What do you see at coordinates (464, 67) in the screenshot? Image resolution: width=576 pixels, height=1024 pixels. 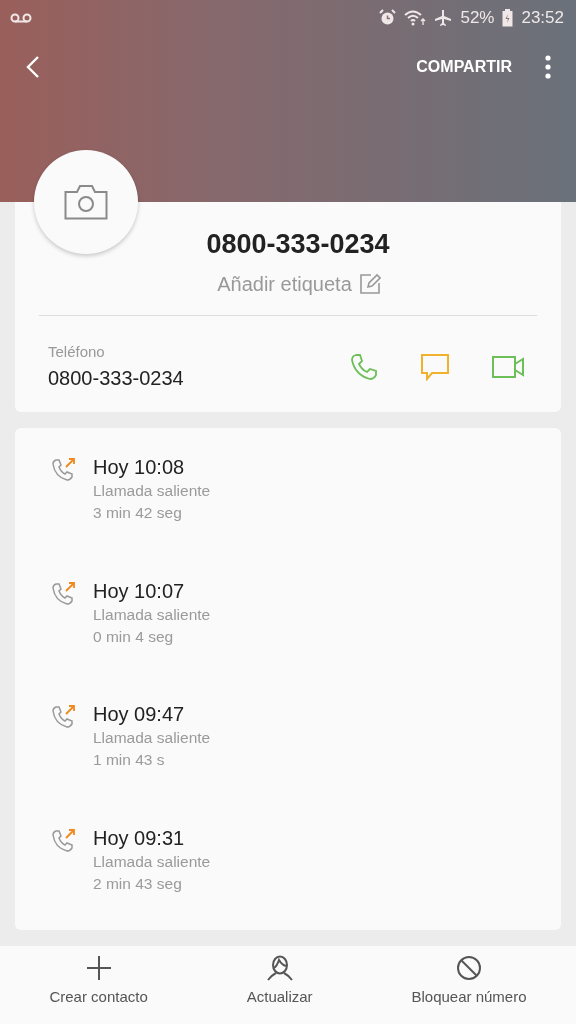 I see `share-button: COMPARTIR` at bounding box center [464, 67].